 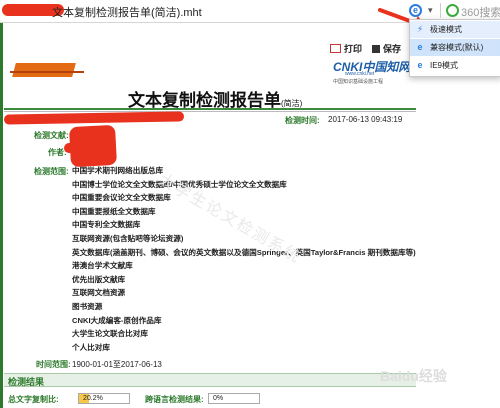 What do you see at coordinates (179, 184) in the screenshot?
I see `scope-item: 中国博士学位论文全文数据库/中国优秀硕士学位论文全文数据库` at bounding box center [179, 184].